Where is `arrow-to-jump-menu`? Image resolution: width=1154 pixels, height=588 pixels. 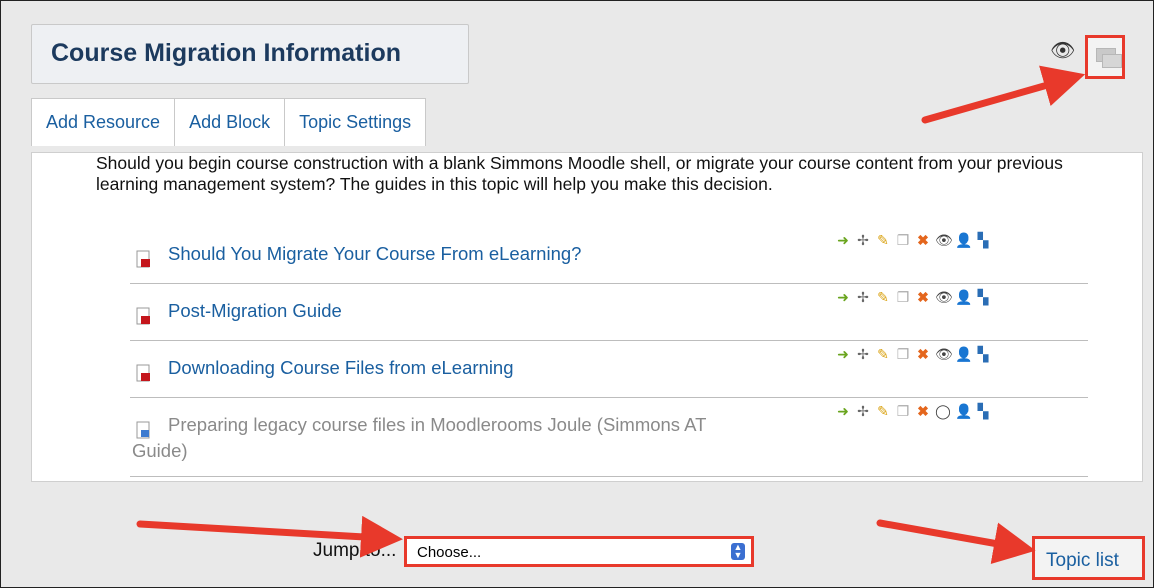 arrow-to-jump-menu is located at coordinates (269, 536).